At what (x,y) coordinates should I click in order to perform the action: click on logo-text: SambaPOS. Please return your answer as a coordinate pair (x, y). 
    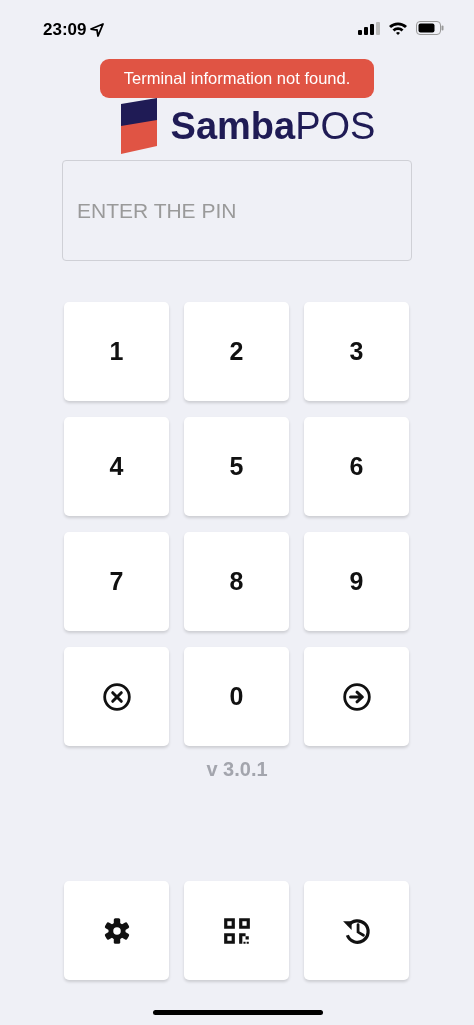
    Looking at the image, I should click on (273, 126).